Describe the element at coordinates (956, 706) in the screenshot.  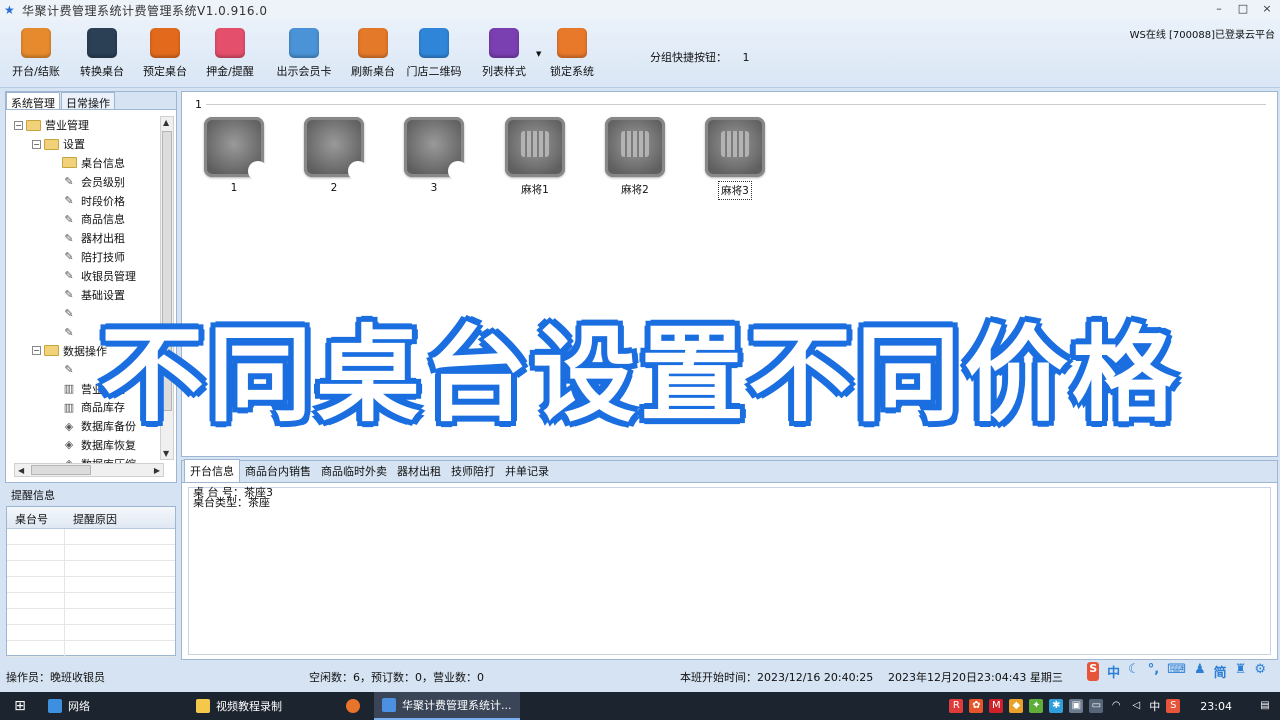
I see `tray-app1-icon: R` at that location.